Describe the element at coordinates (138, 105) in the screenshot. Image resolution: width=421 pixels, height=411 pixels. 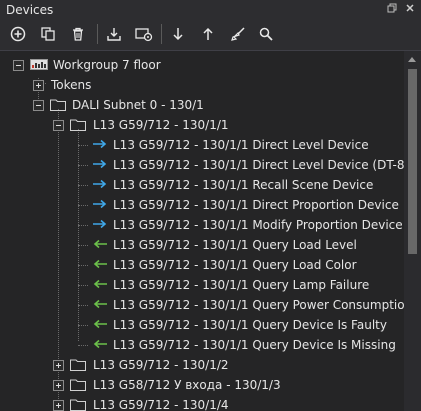
I see `tree-node-label: DALI Subnet 0 - 130/1` at that location.